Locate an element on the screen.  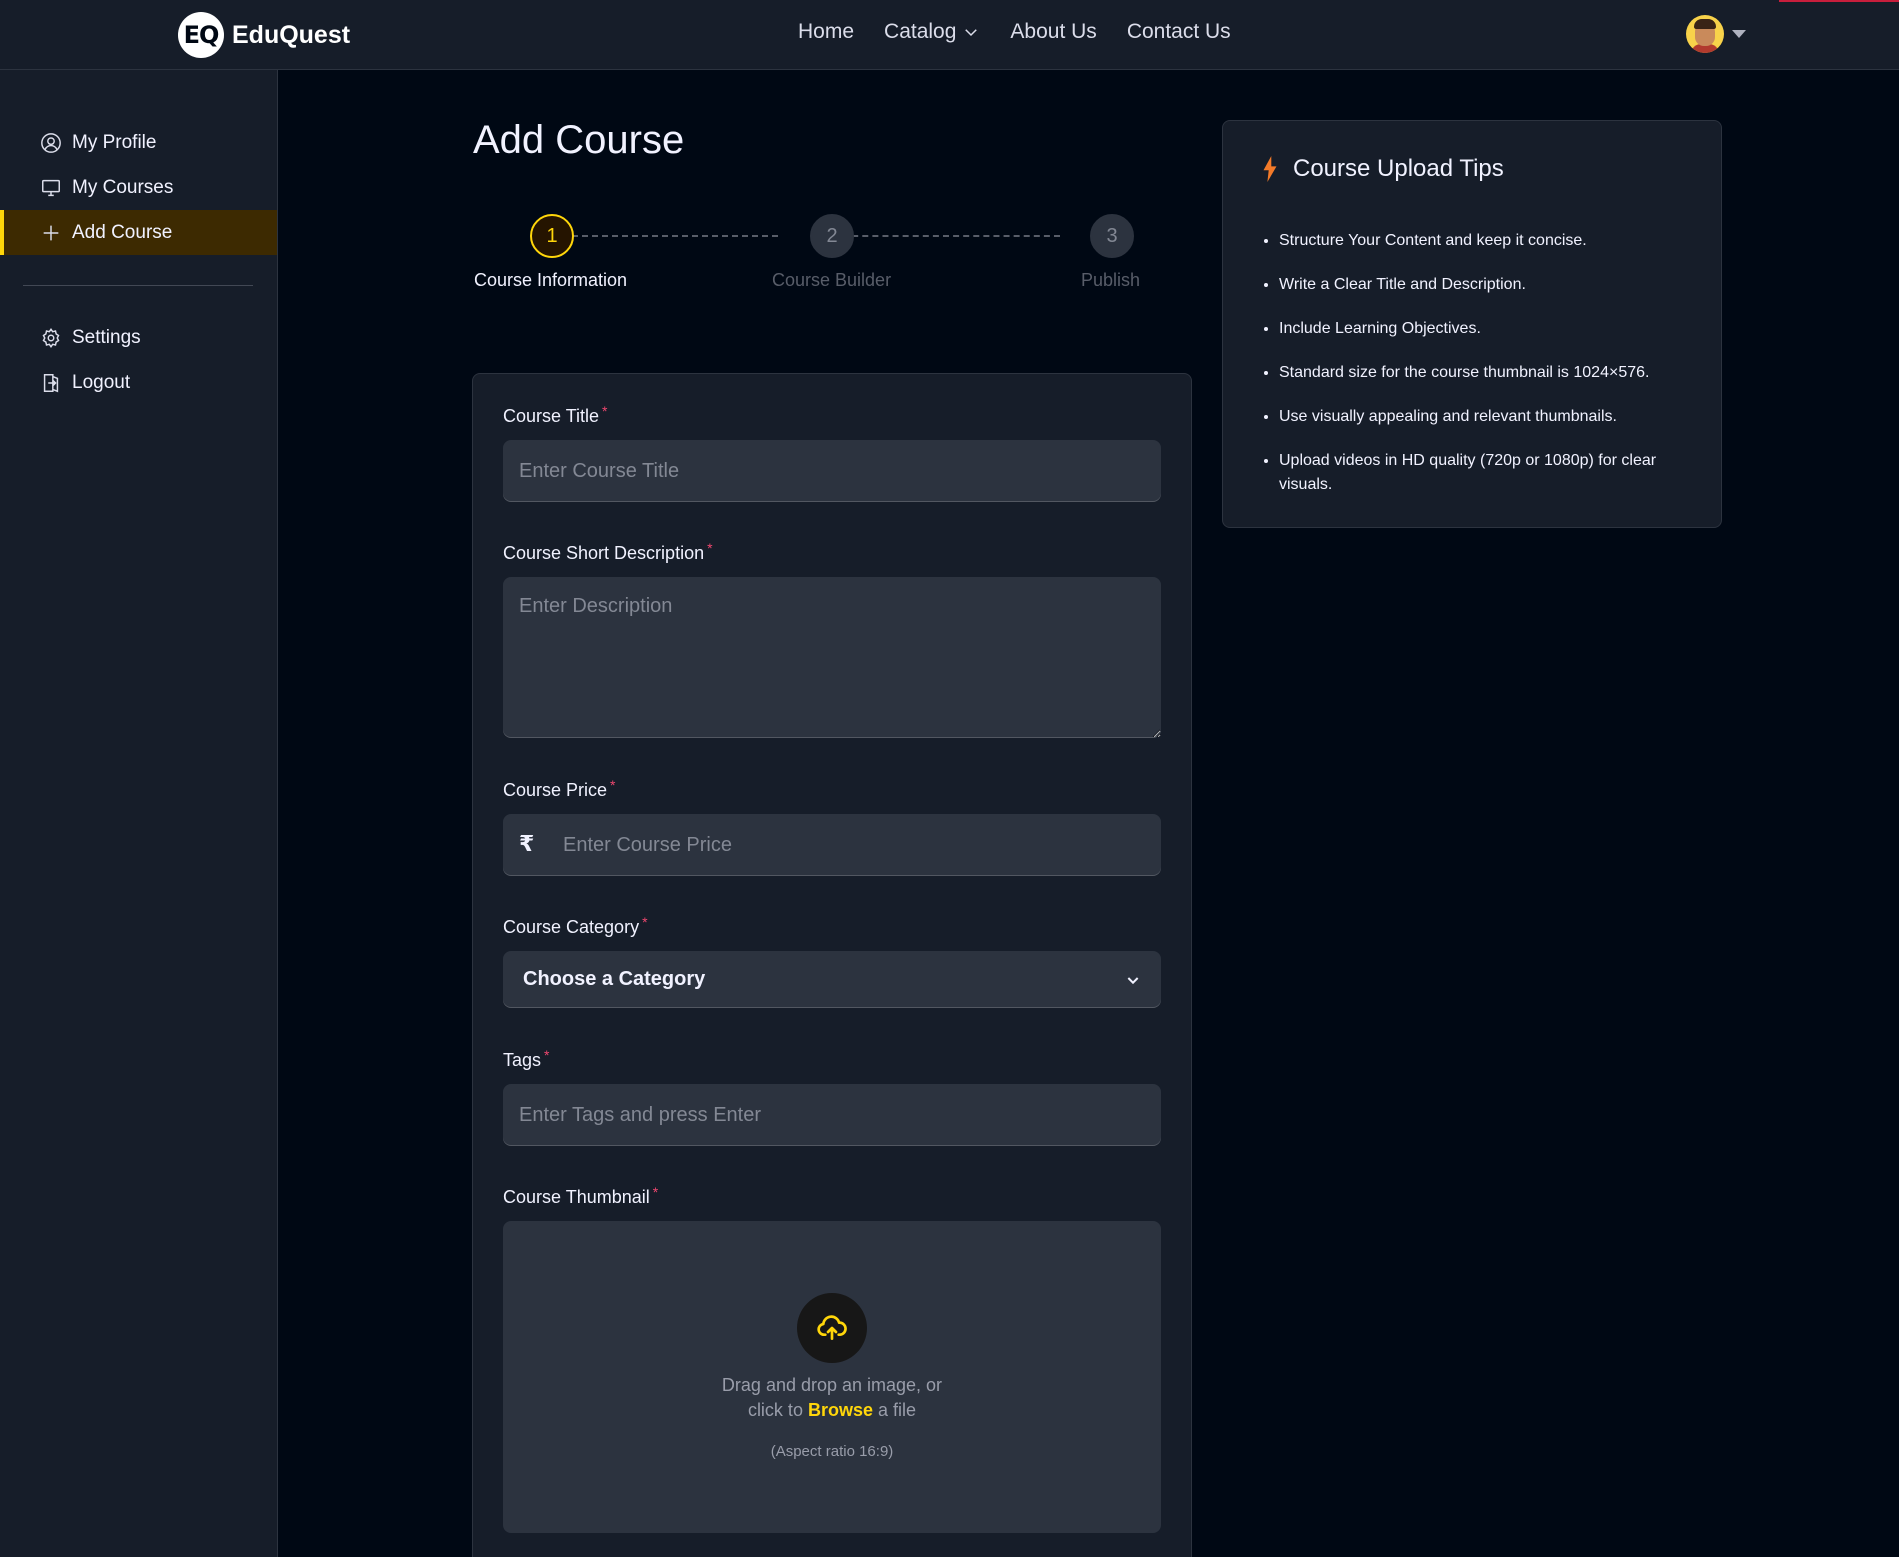
logout-icon is located at coordinates (51, 382).